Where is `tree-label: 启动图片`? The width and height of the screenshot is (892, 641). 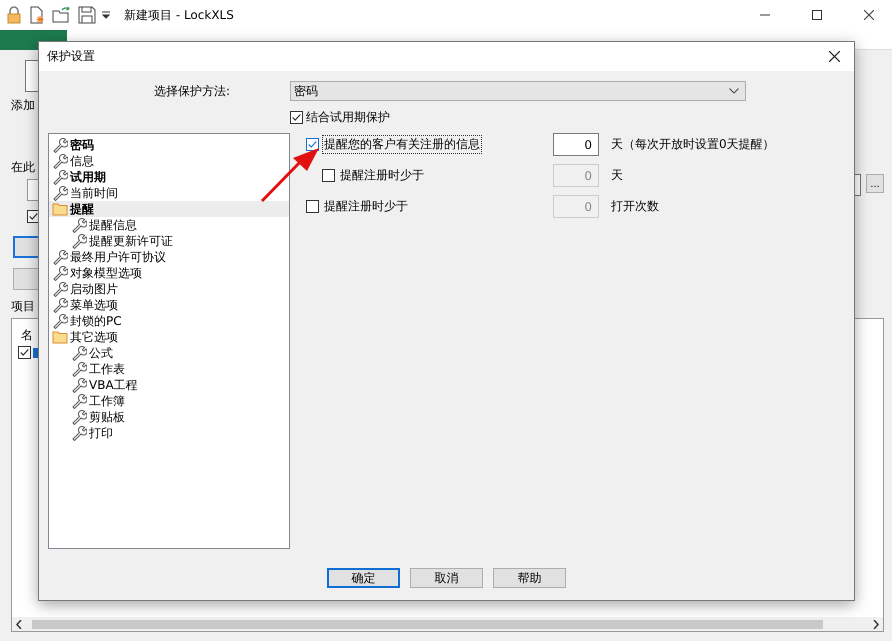 tree-label: 启动图片 is located at coordinates (94, 289).